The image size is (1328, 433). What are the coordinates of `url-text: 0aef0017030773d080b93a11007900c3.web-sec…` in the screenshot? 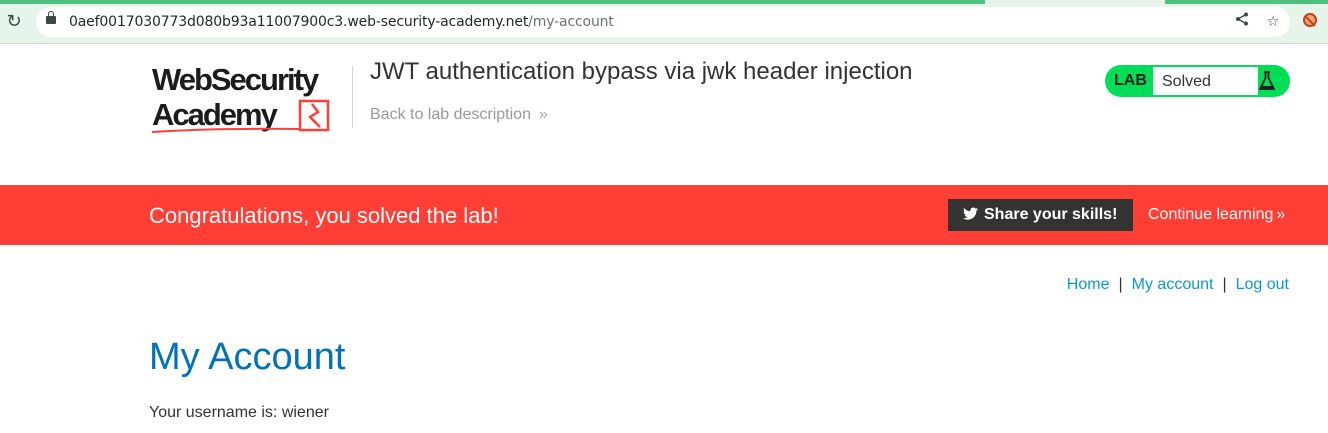 It's located at (341, 22).